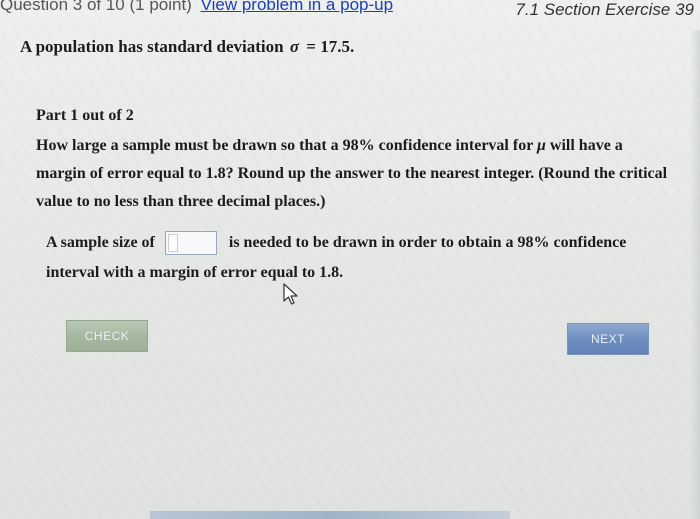 The width and height of the screenshot is (700, 519). I want to click on section-title: 7.1 Section Exercise 39, so click(604, 9).